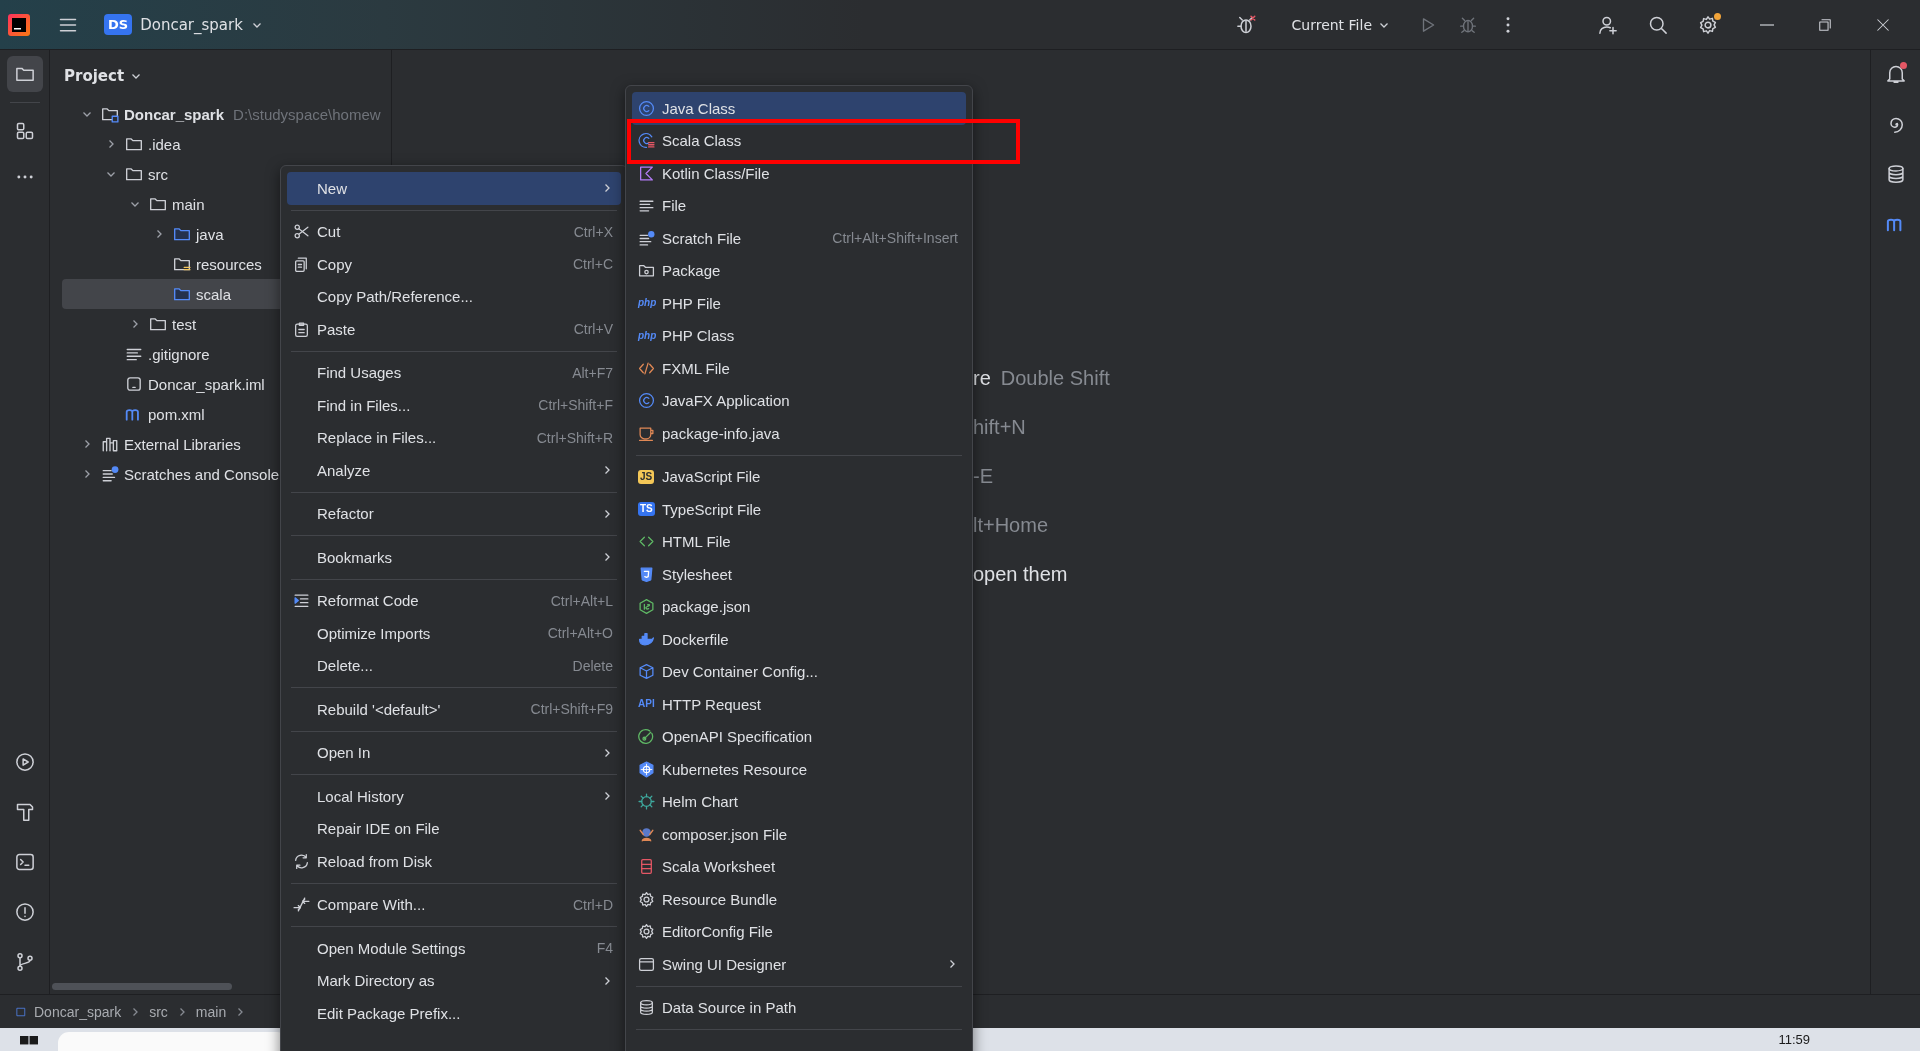  What do you see at coordinates (592, 665) in the screenshot?
I see `shortcut-text: Delete` at bounding box center [592, 665].